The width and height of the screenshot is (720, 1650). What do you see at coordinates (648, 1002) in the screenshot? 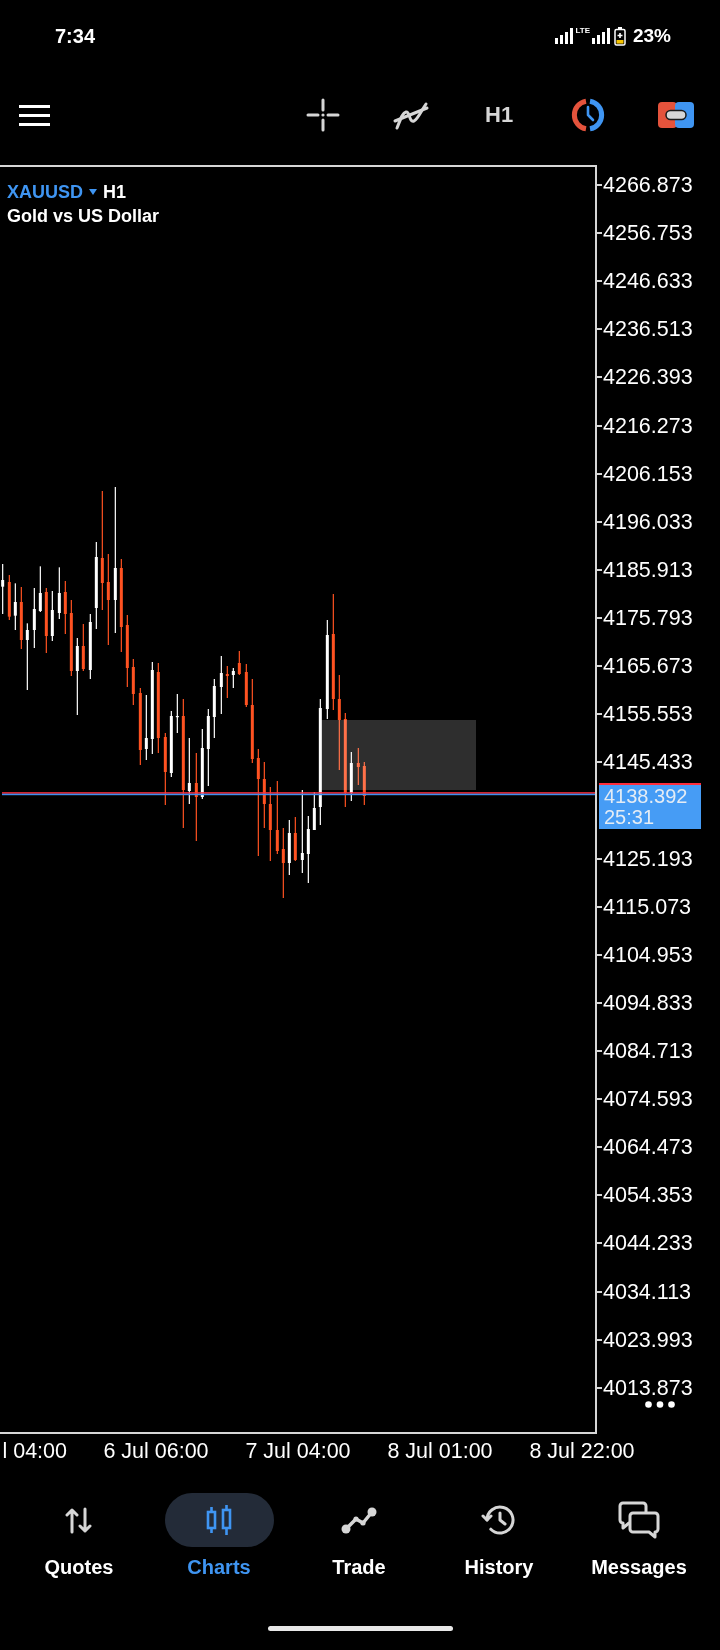
I see `price-label: 4094.833` at bounding box center [648, 1002].